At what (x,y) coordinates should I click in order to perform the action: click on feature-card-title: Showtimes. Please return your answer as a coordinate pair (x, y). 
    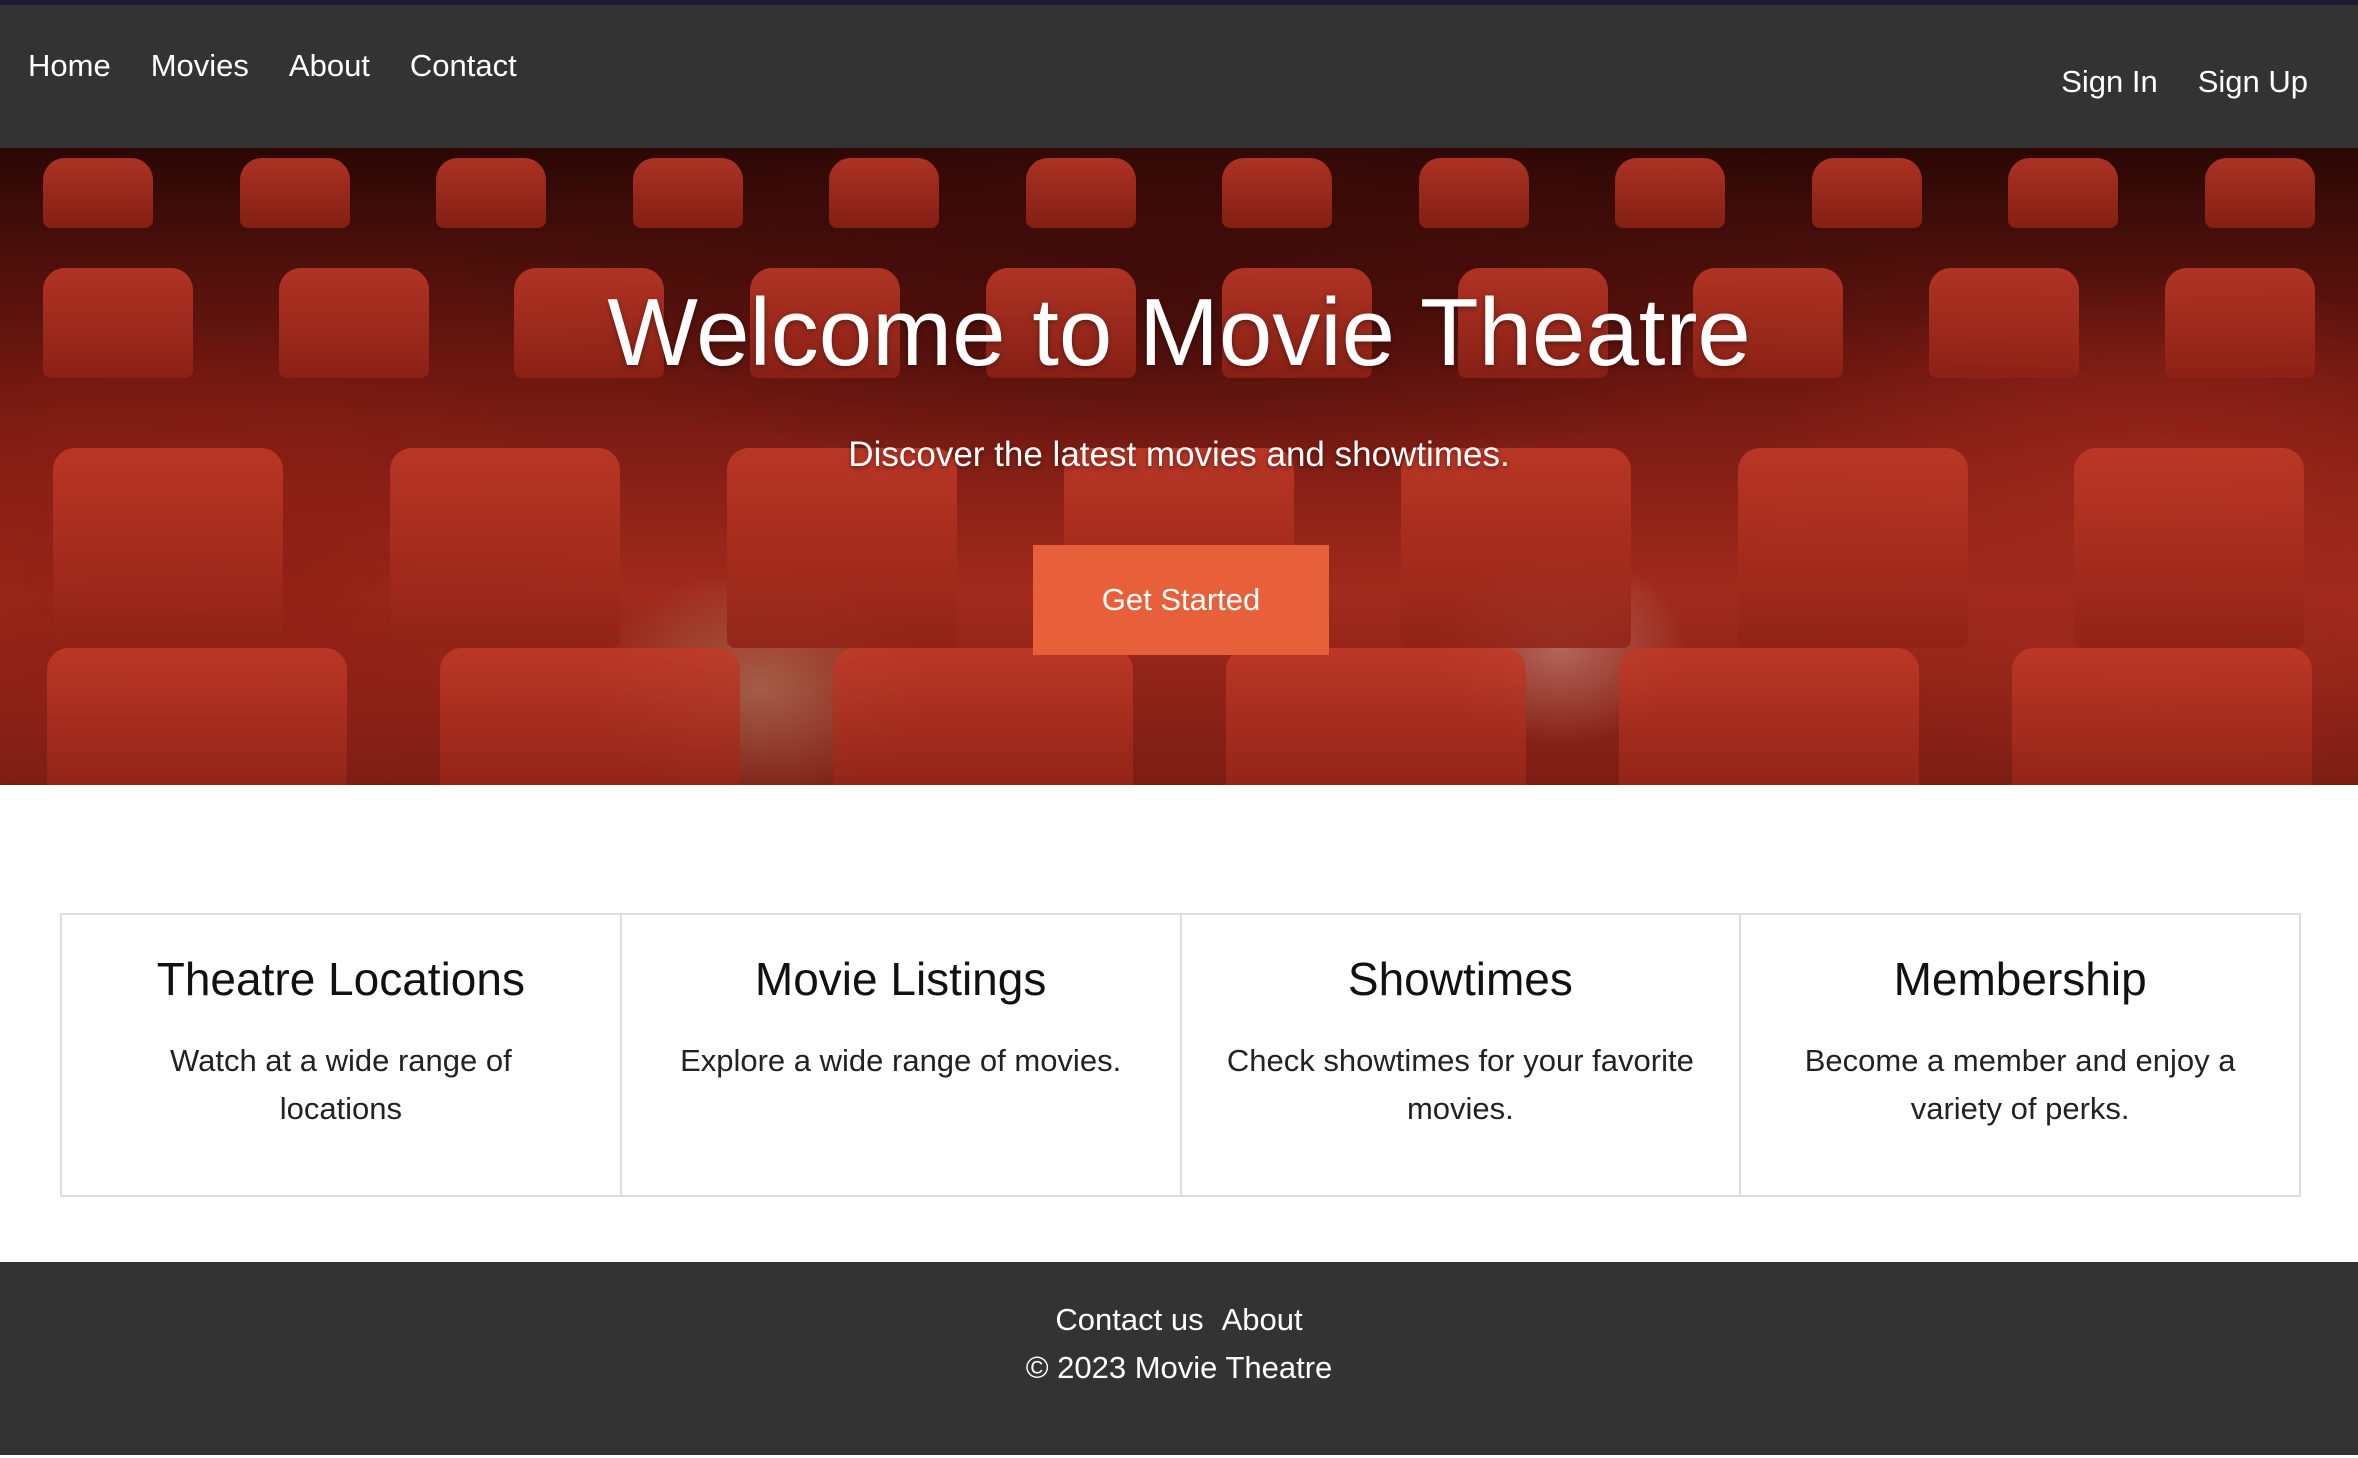
    Looking at the image, I should click on (1460, 979).